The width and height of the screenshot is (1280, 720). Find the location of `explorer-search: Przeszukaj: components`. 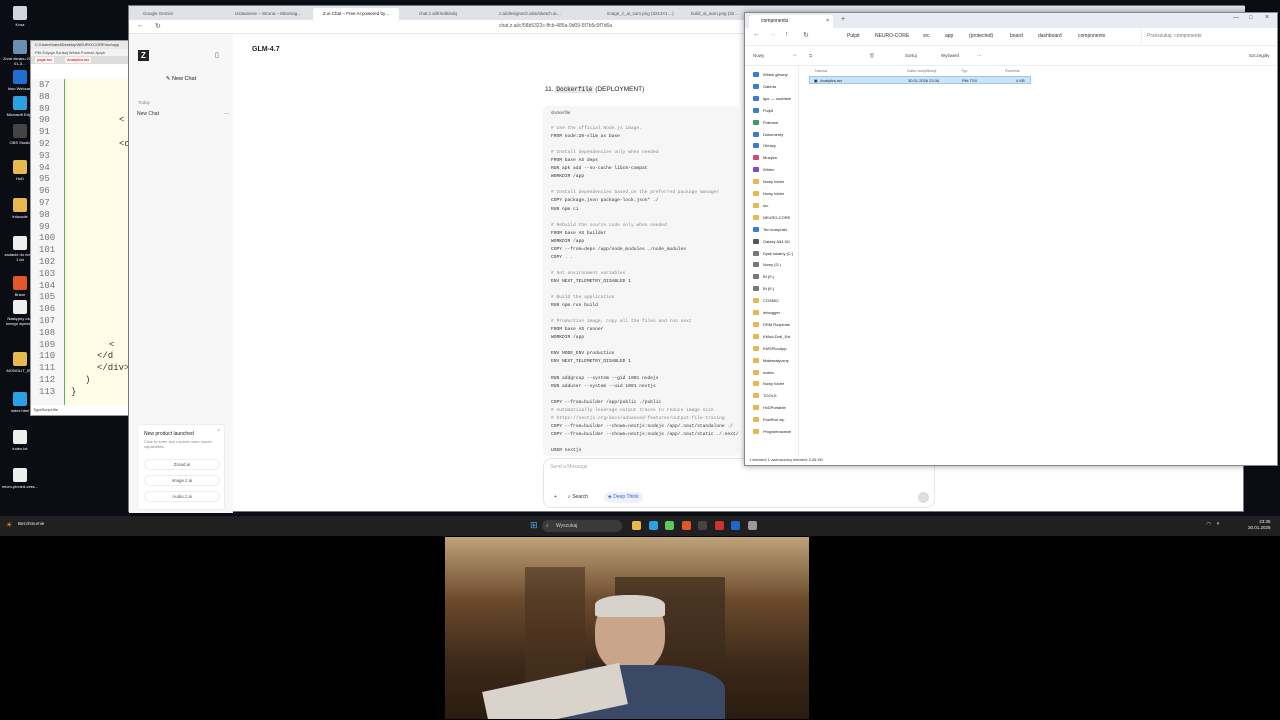

explorer-search: Przeszukaj: components is located at coordinates (1174, 36).